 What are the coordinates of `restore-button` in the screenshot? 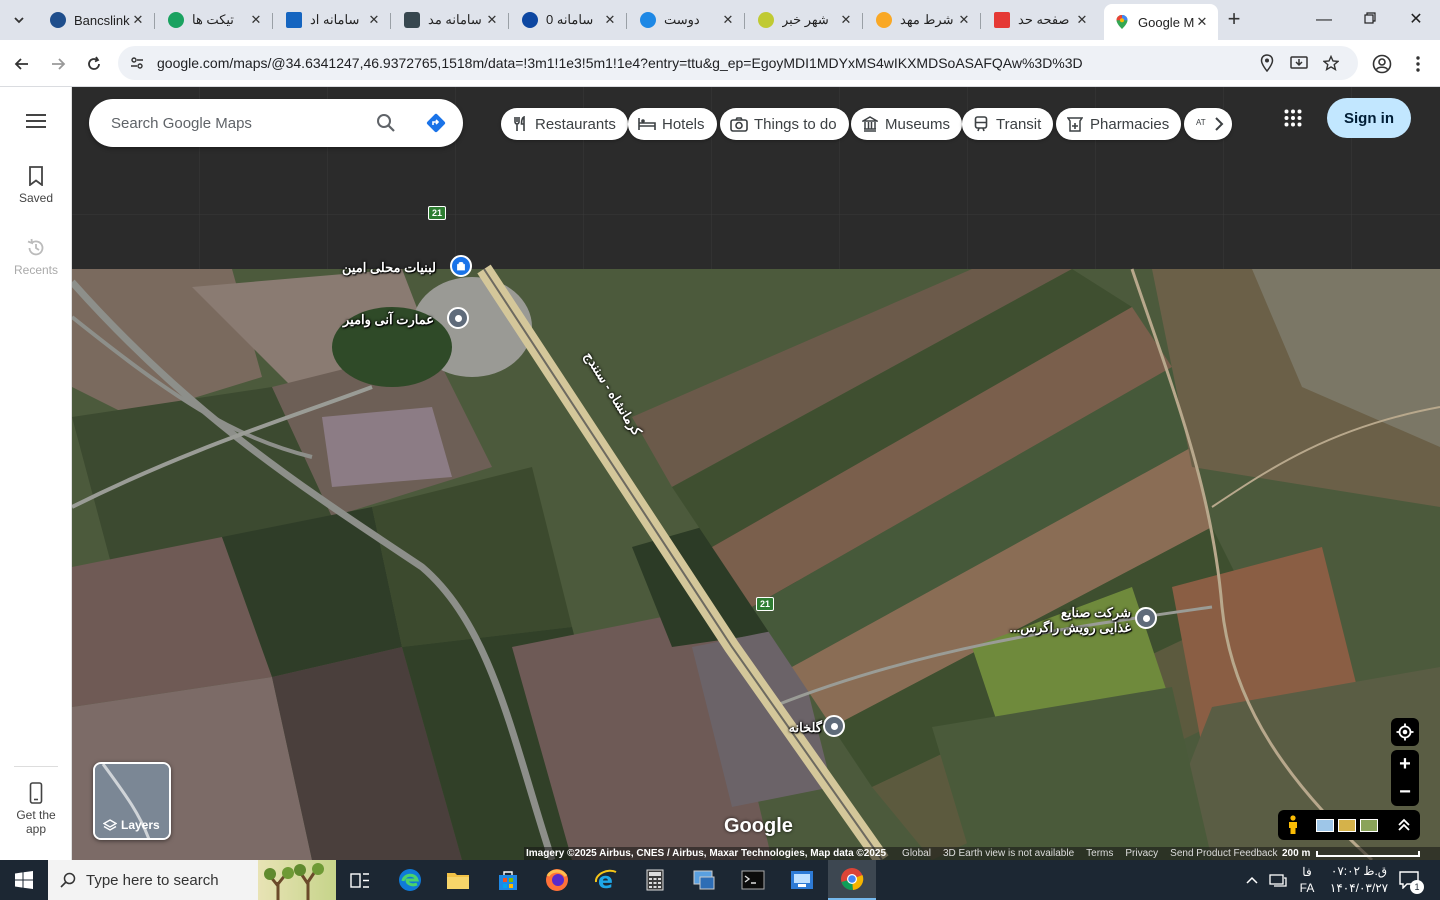 It's located at (1370, 20).